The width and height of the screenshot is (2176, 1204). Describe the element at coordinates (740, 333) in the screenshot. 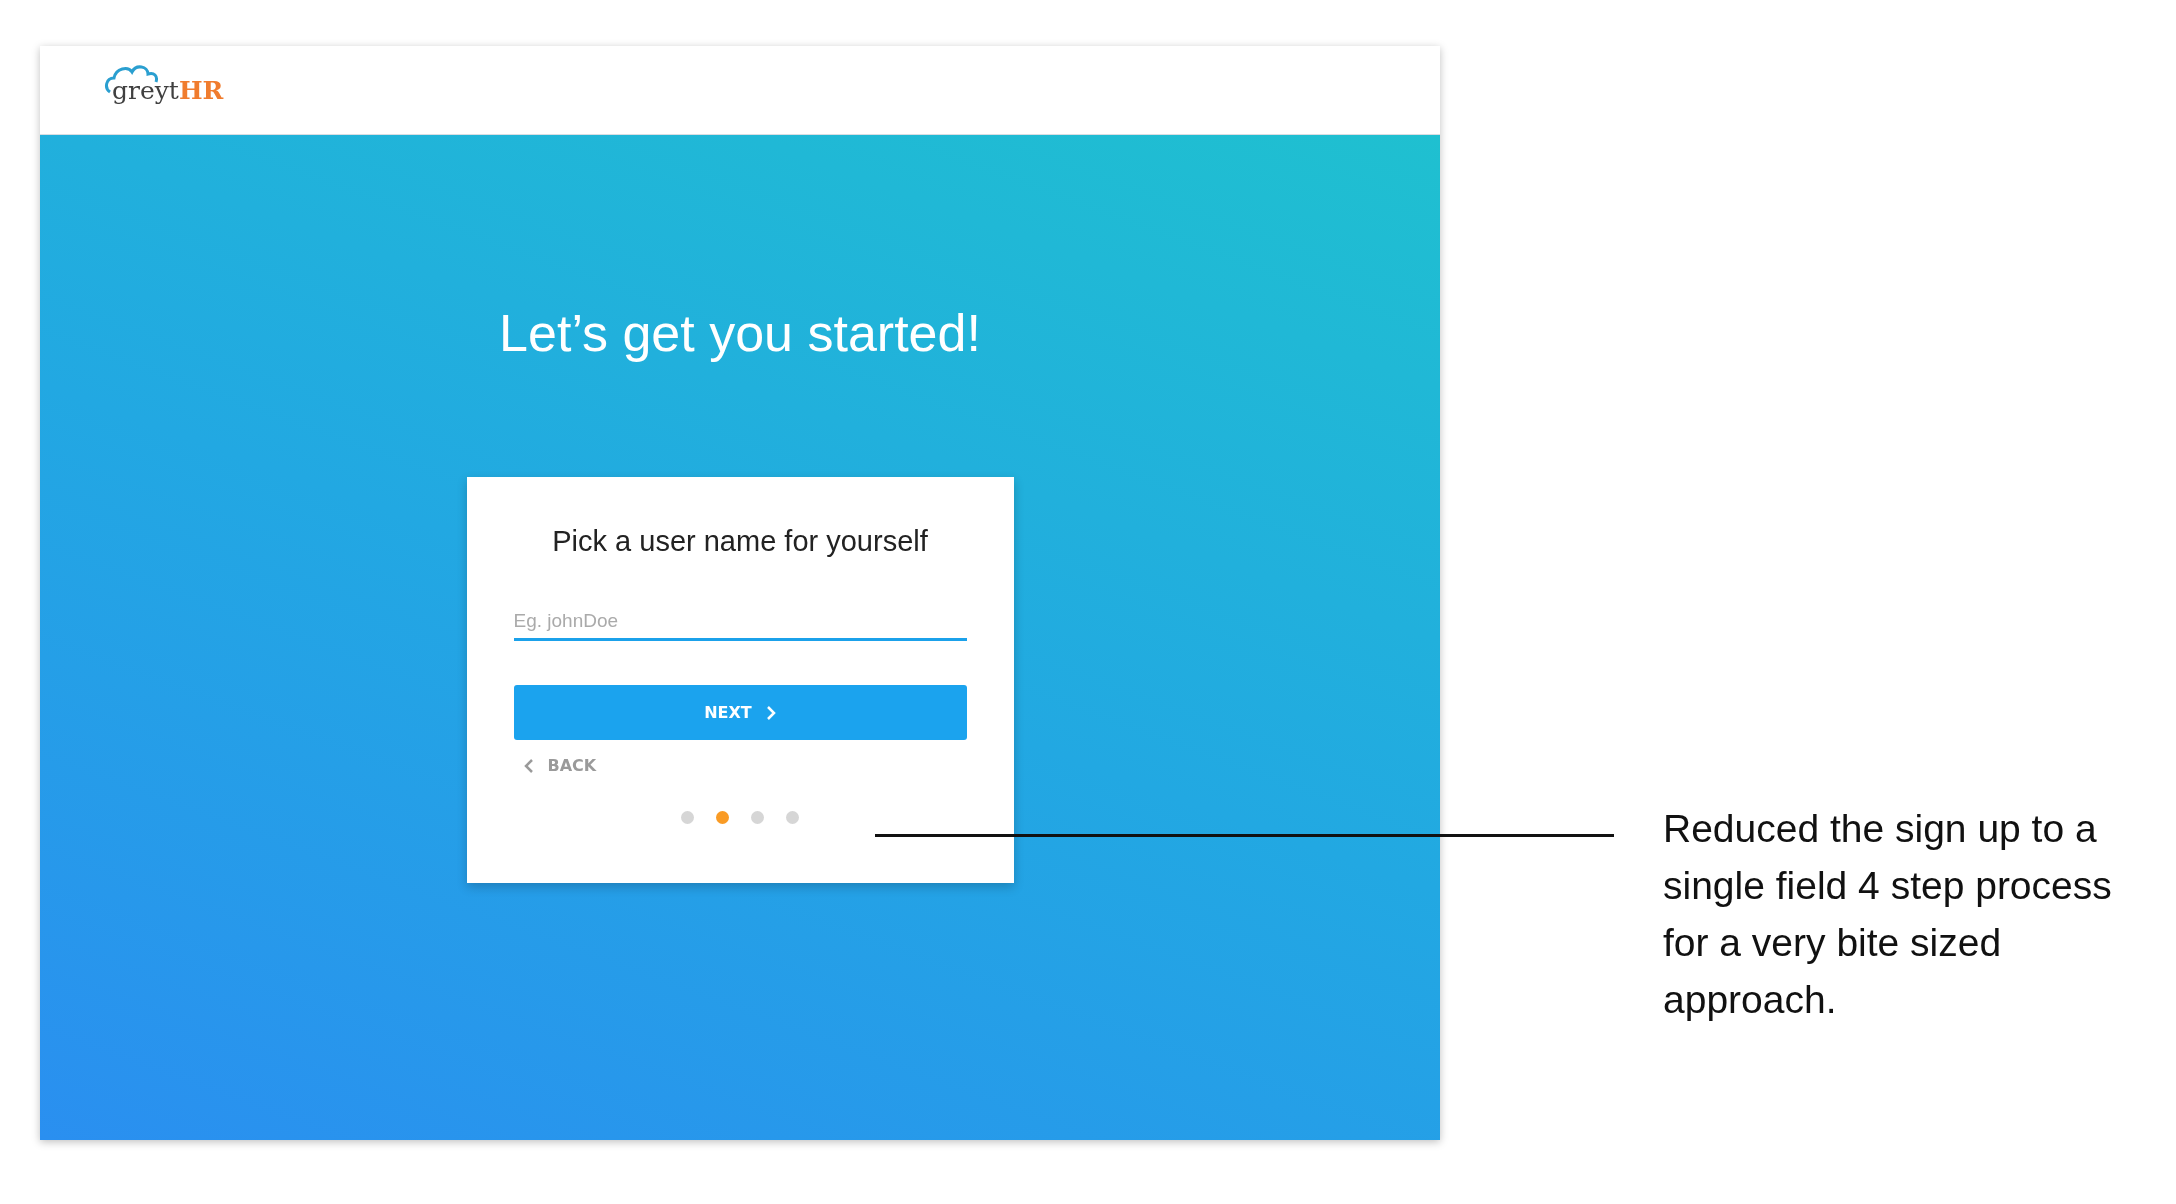

I see `page-heading: Let’s get you started!` at that location.